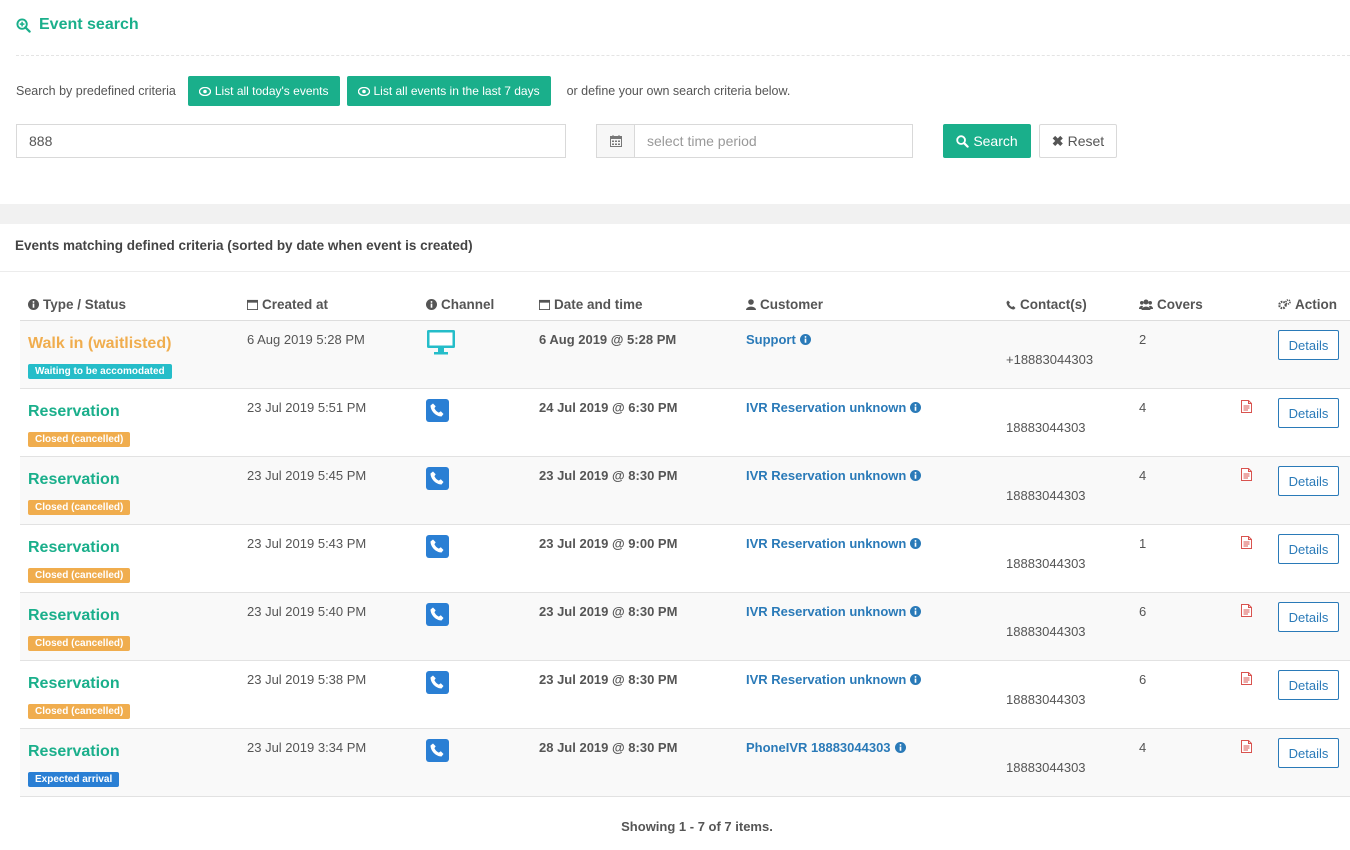  What do you see at coordinates (448, 91) in the screenshot?
I see `list-week-button: List all events in the last 7 days` at bounding box center [448, 91].